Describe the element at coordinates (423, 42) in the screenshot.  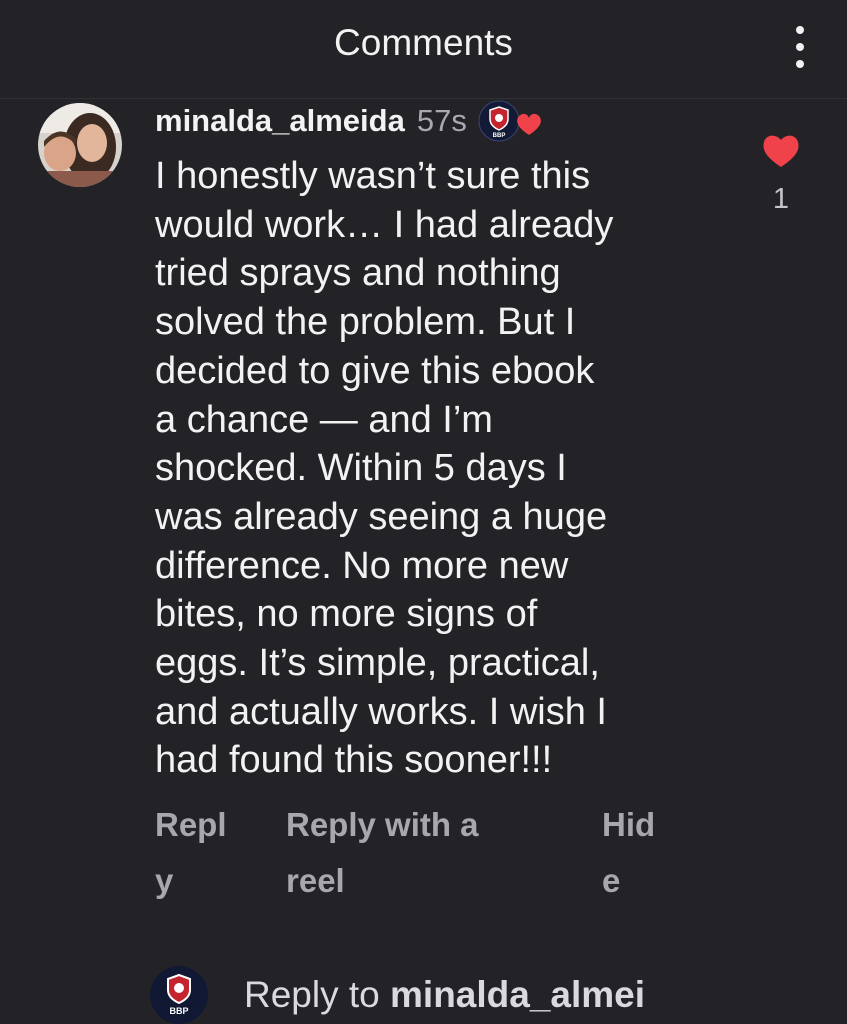
I see `page-title: Comments` at that location.